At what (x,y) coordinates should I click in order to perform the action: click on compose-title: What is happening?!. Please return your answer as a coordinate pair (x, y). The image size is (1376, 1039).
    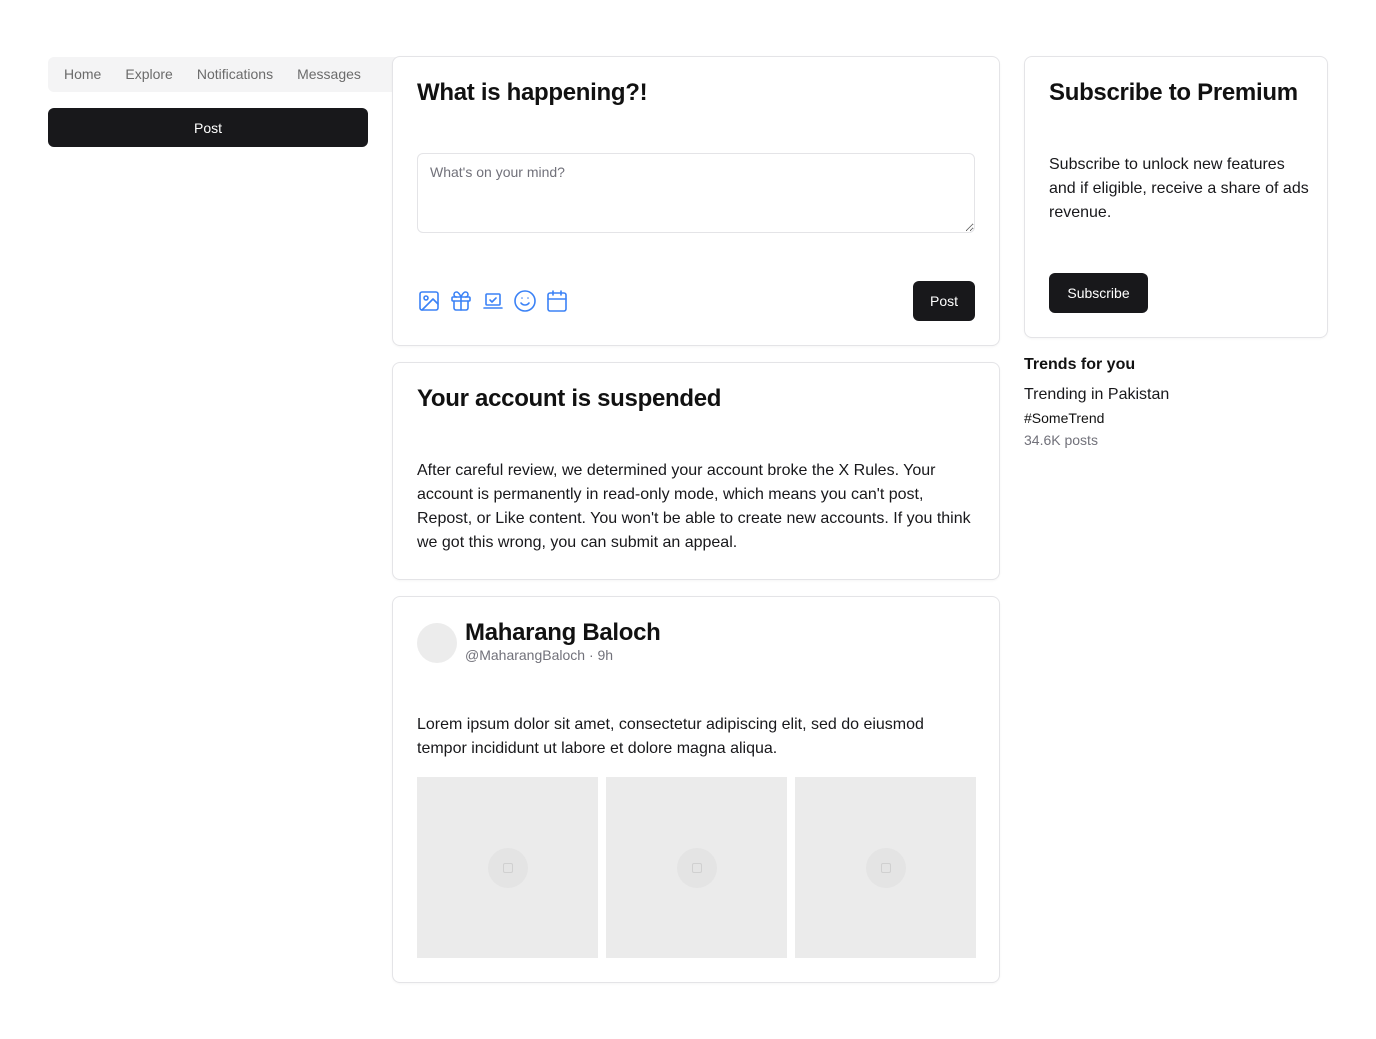
    Looking at the image, I should click on (532, 92).